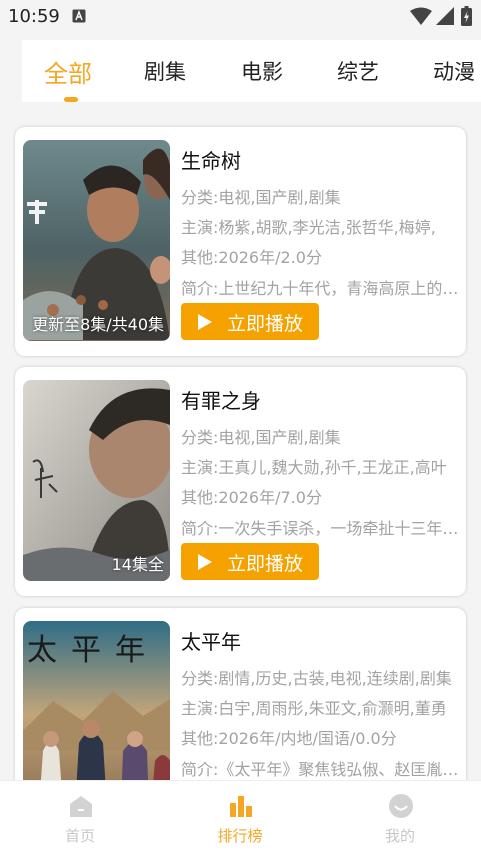 This screenshot has width=481, height=855. Describe the element at coordinates (323, 528) in the screenshot. I see `video-intro: 简介:一次失手误杀，一场牵扯十三年的罪案` at that location.